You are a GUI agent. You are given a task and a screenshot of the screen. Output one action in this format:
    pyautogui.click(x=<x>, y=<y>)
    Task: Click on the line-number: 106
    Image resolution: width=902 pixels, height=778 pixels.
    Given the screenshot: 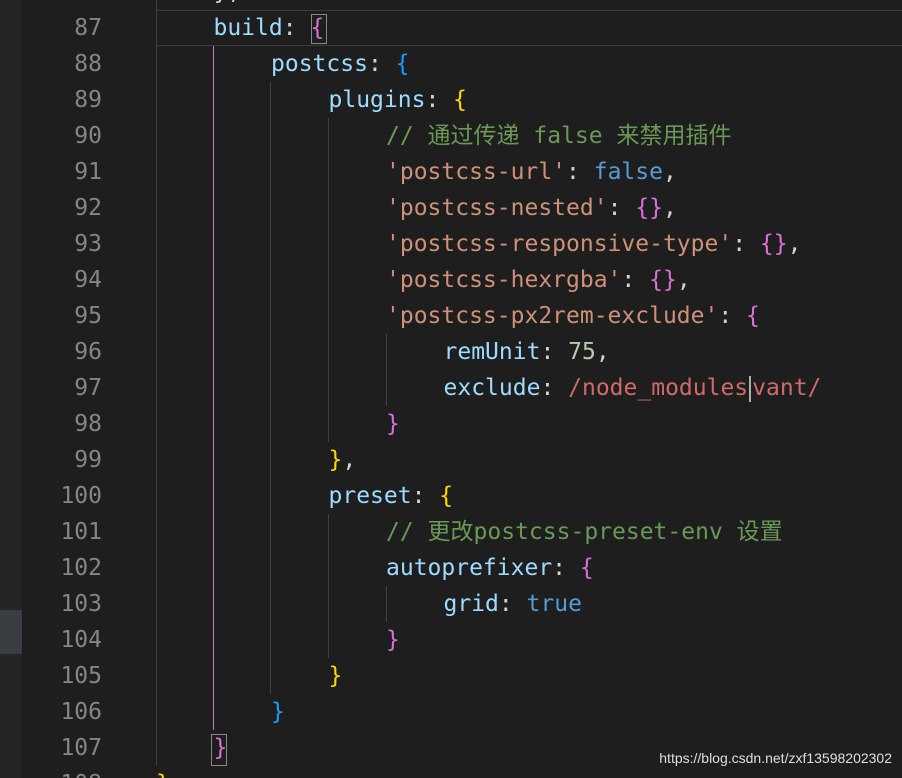 What is the action you would take?
    pyautogui.click(x=81, y=712)
    